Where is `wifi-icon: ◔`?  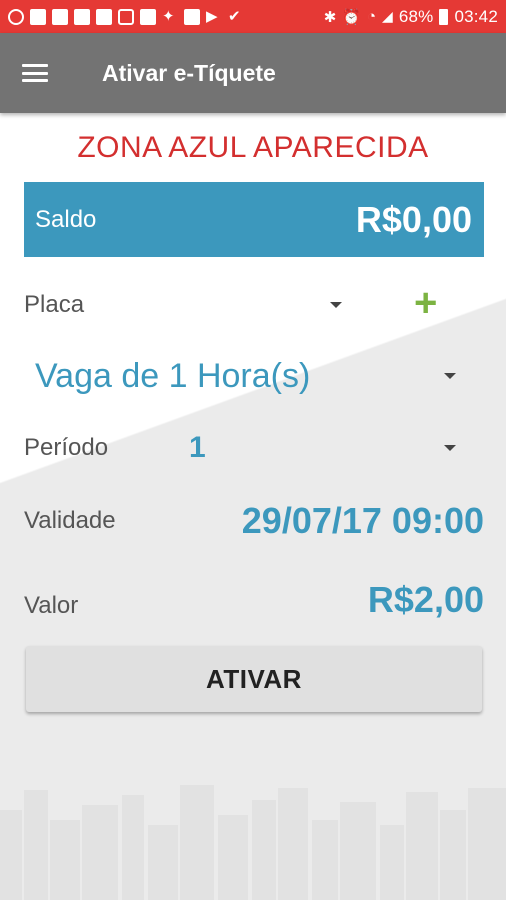 wifi-icon: ◔ is located at coordinates (371, 16).